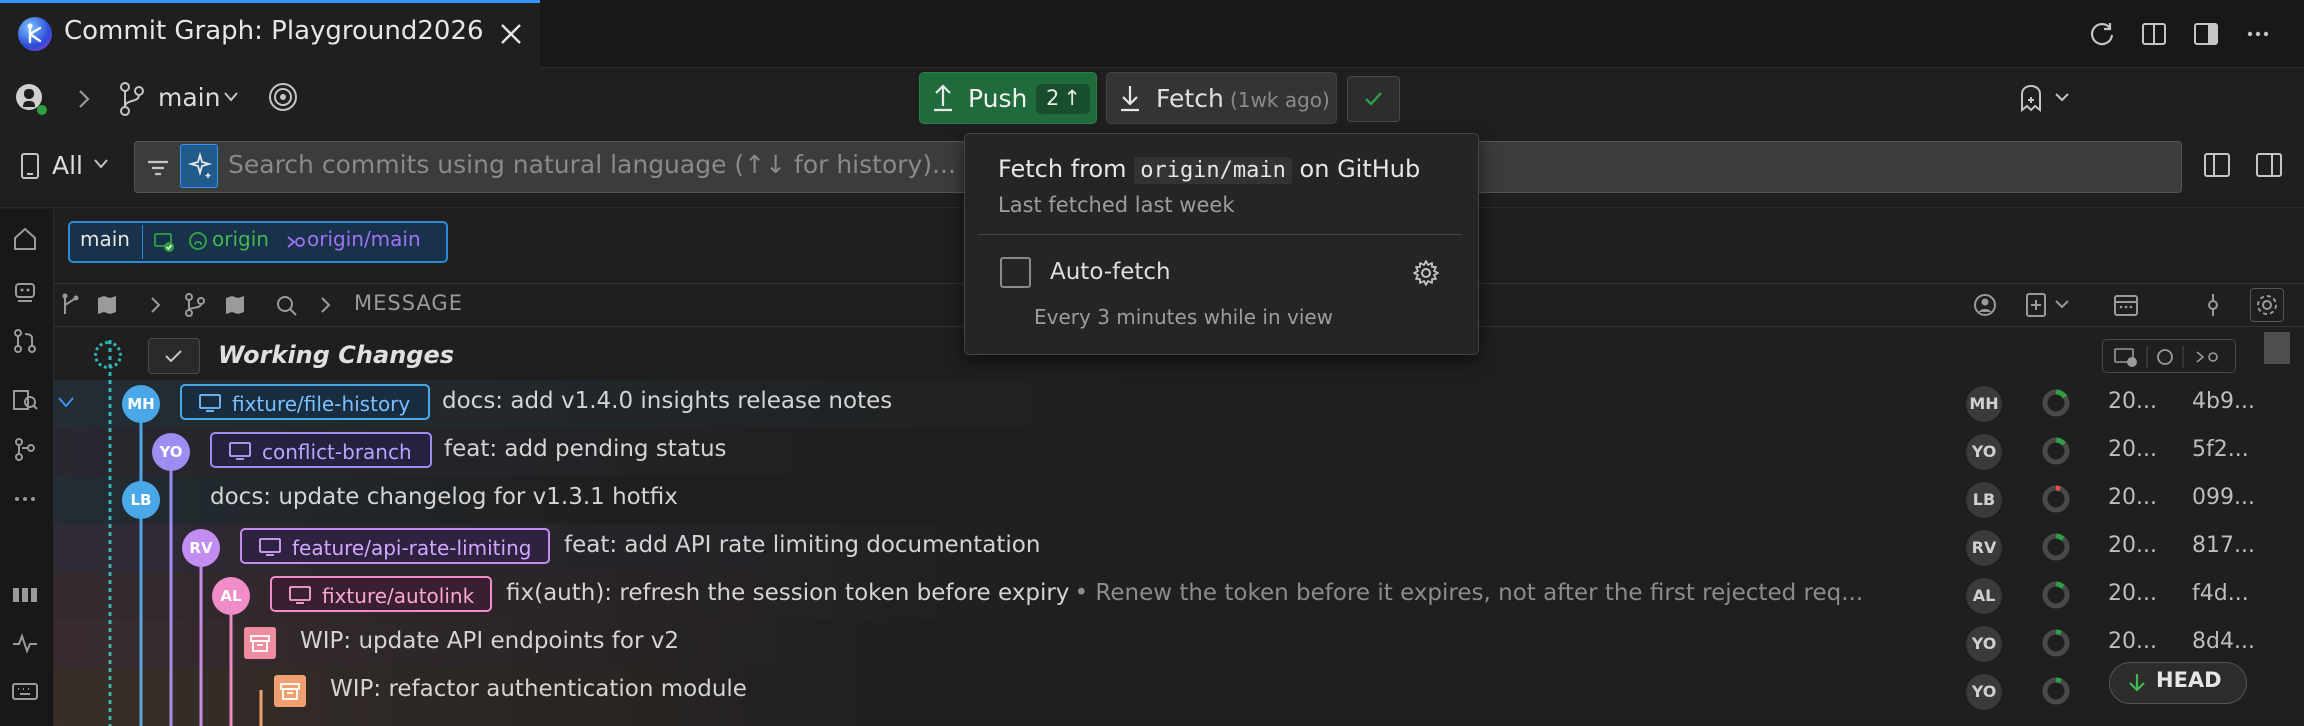 The height and width of the screenshot is (726, 2304). Describe the element at coordinates (274, 31) in the screenshot. I see `tab-title: Commit Graph: Playground2026` at that location.